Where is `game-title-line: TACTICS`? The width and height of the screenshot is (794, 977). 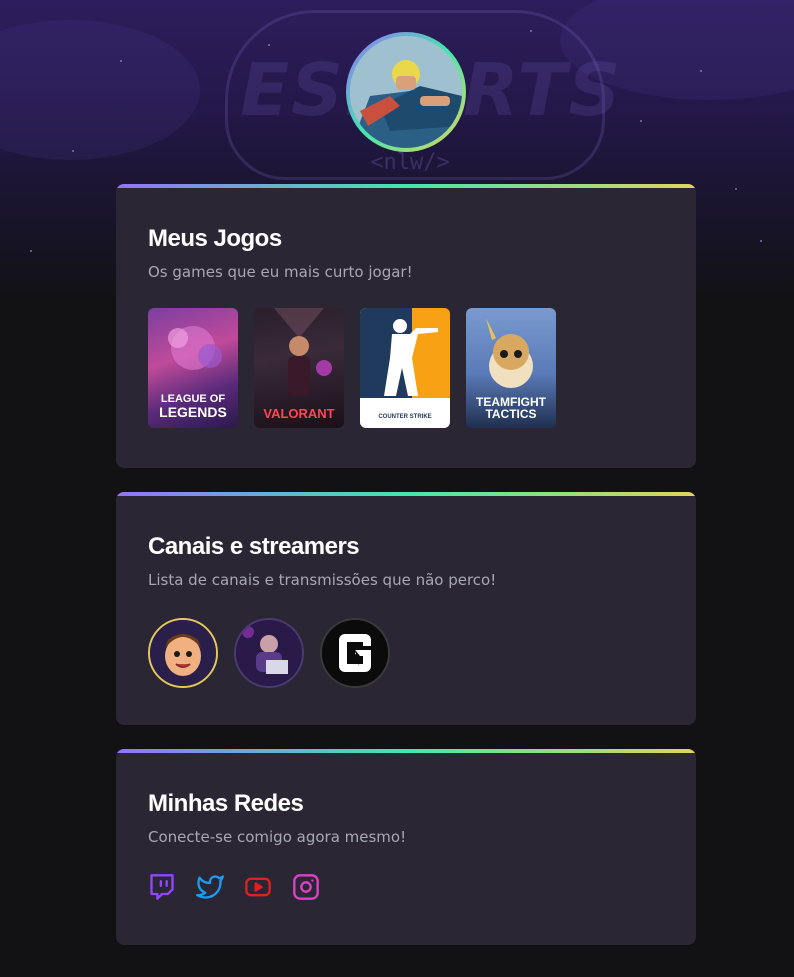
game-title-line: TACTICS is located at coordinates (511, 414).